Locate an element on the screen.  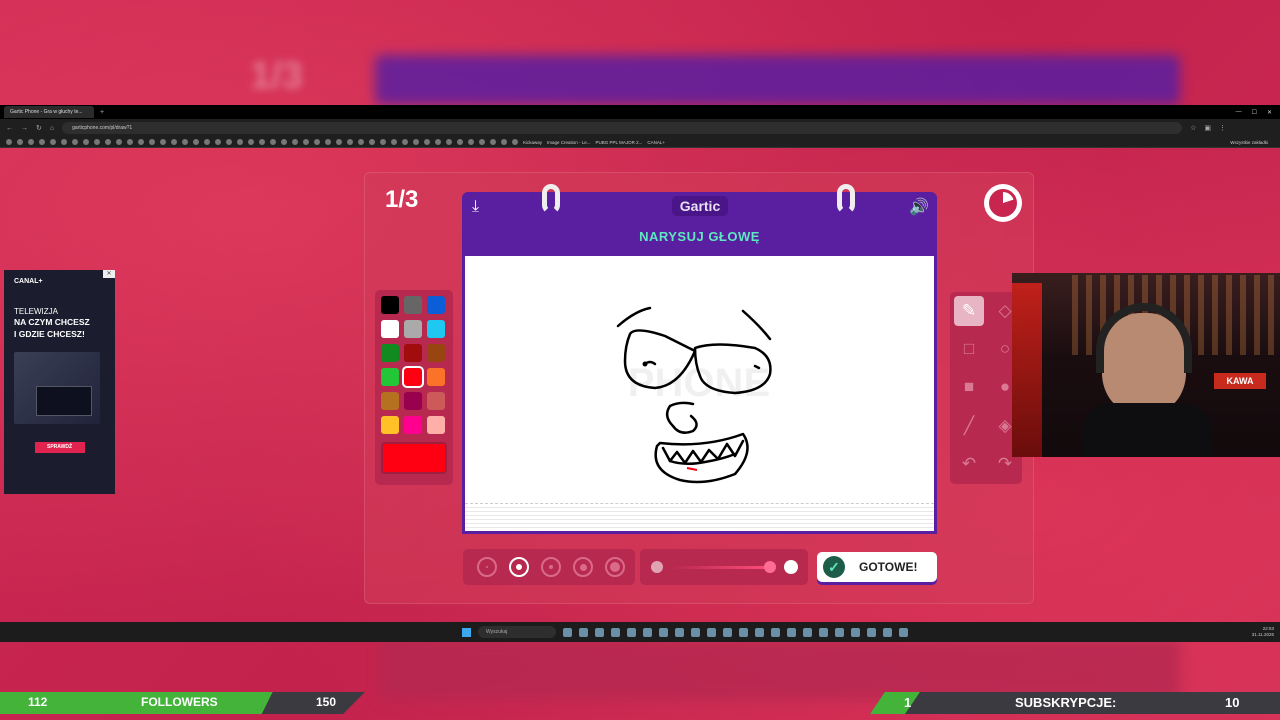
taskbar-search: Wyszukaj is located at coordinates (517, 632).